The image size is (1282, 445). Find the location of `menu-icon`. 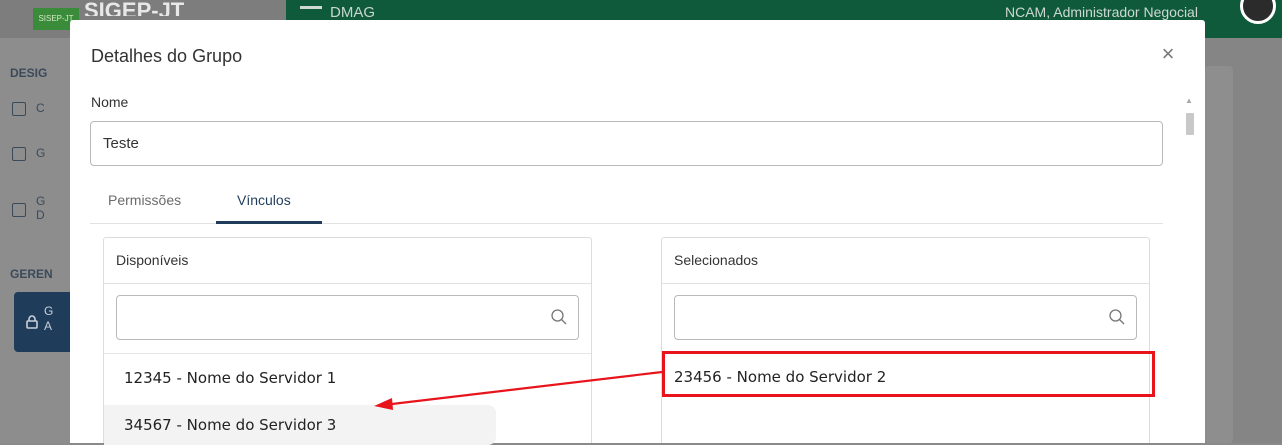

menu-icon is located at coordinates (311, 7).